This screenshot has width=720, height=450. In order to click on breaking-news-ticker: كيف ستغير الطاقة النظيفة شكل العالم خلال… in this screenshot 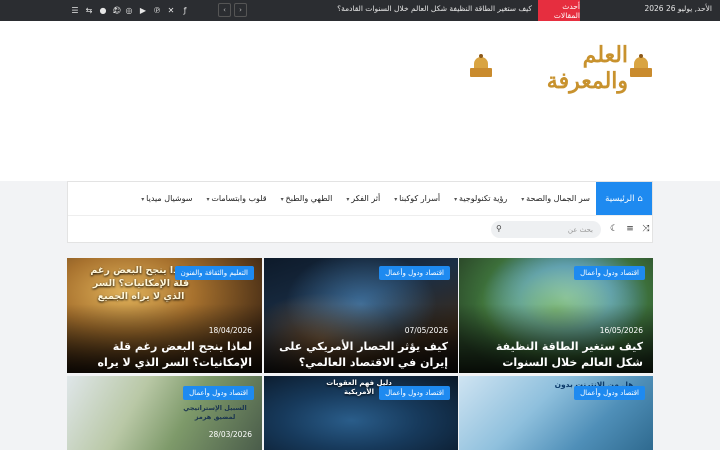, I will do `click(434, 8)`.